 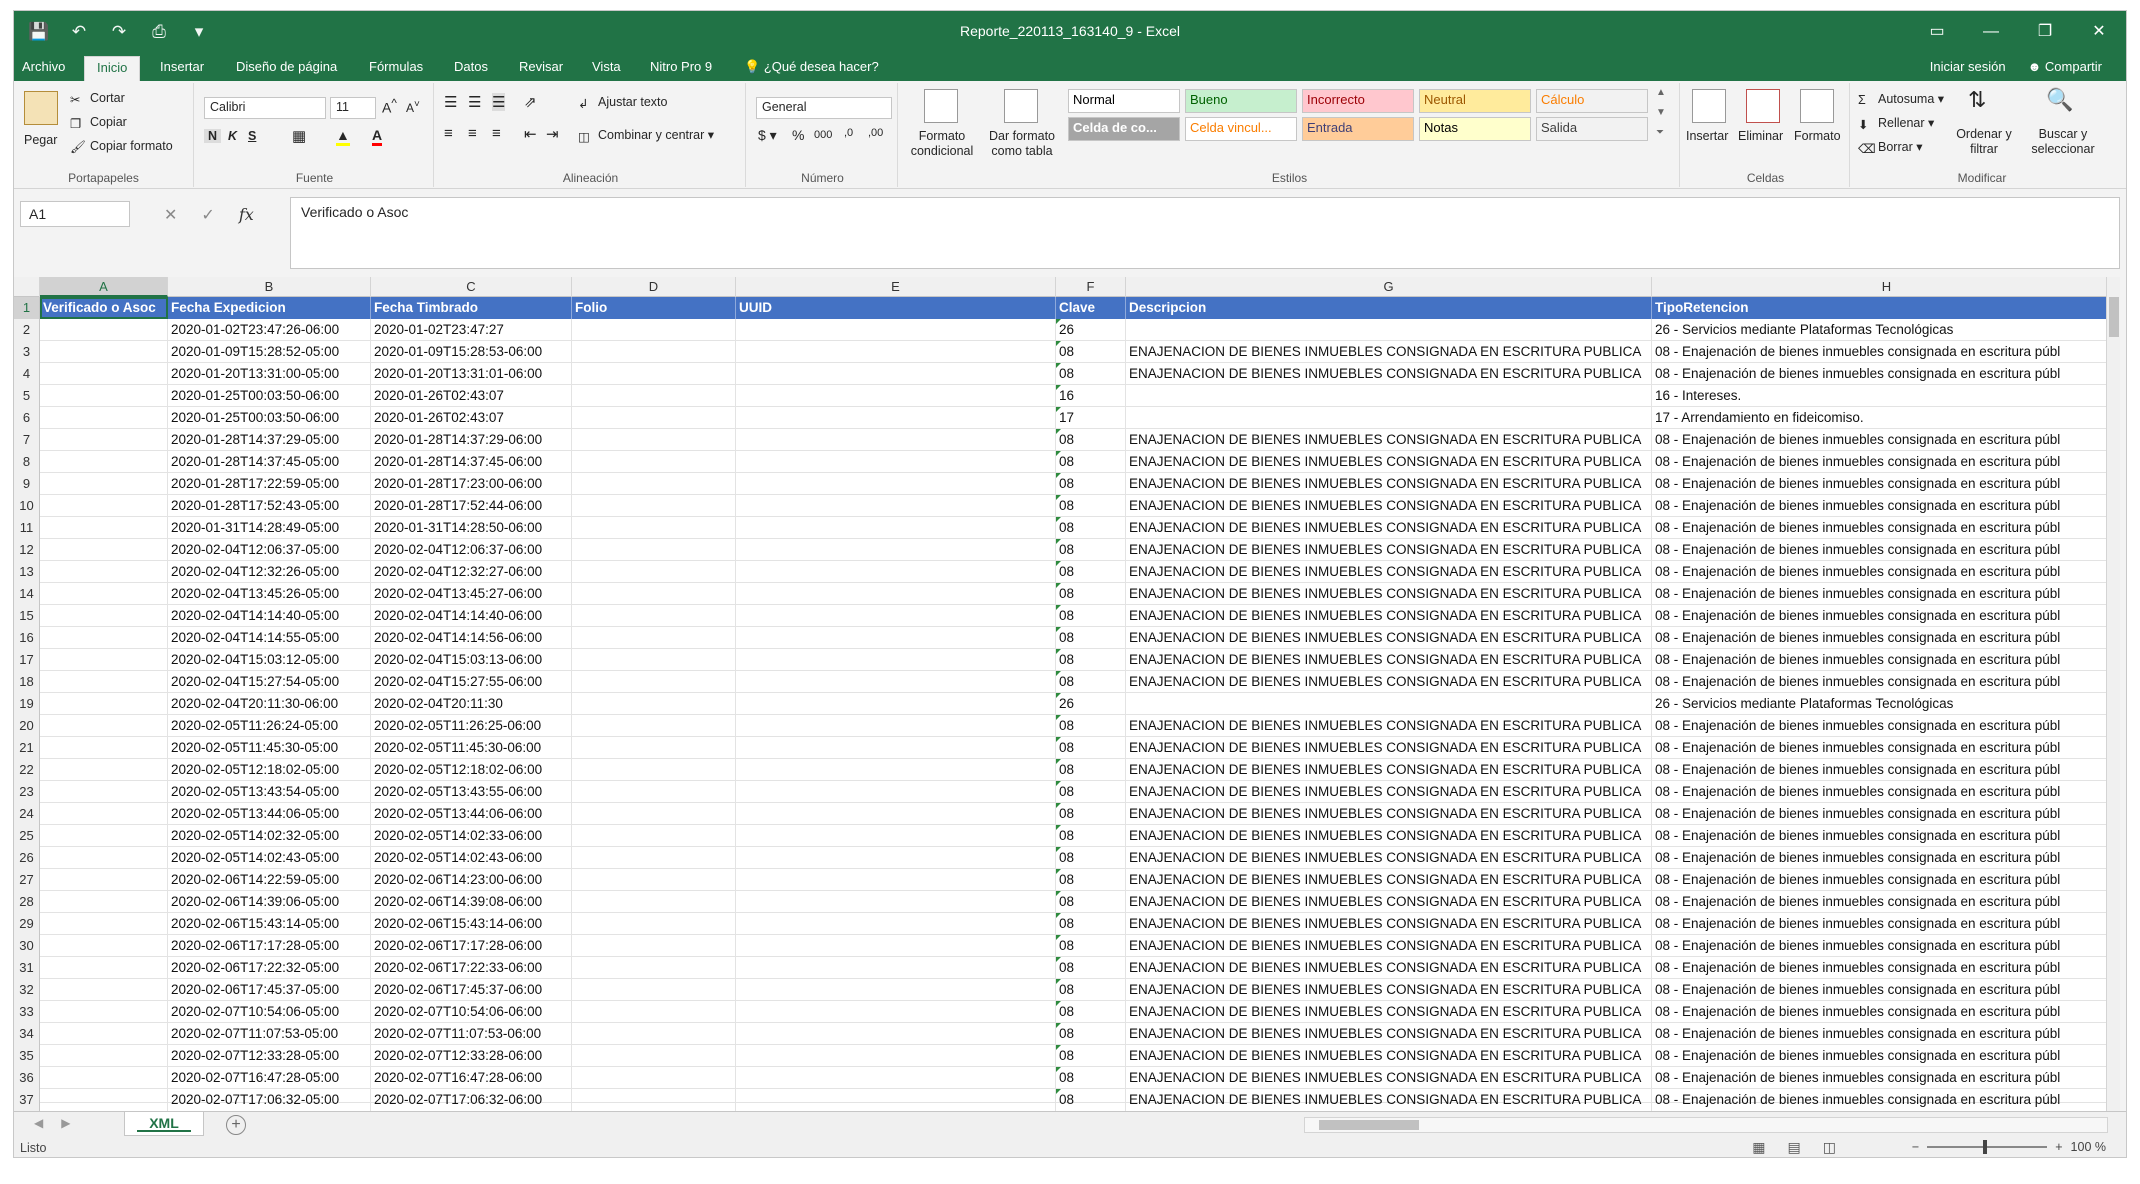 What do you see at coordinates (471, 792) in the screenshot?
I see `table-cell: 2020-02-05T13:43:55-06:00` at bounding box center [471, 792].